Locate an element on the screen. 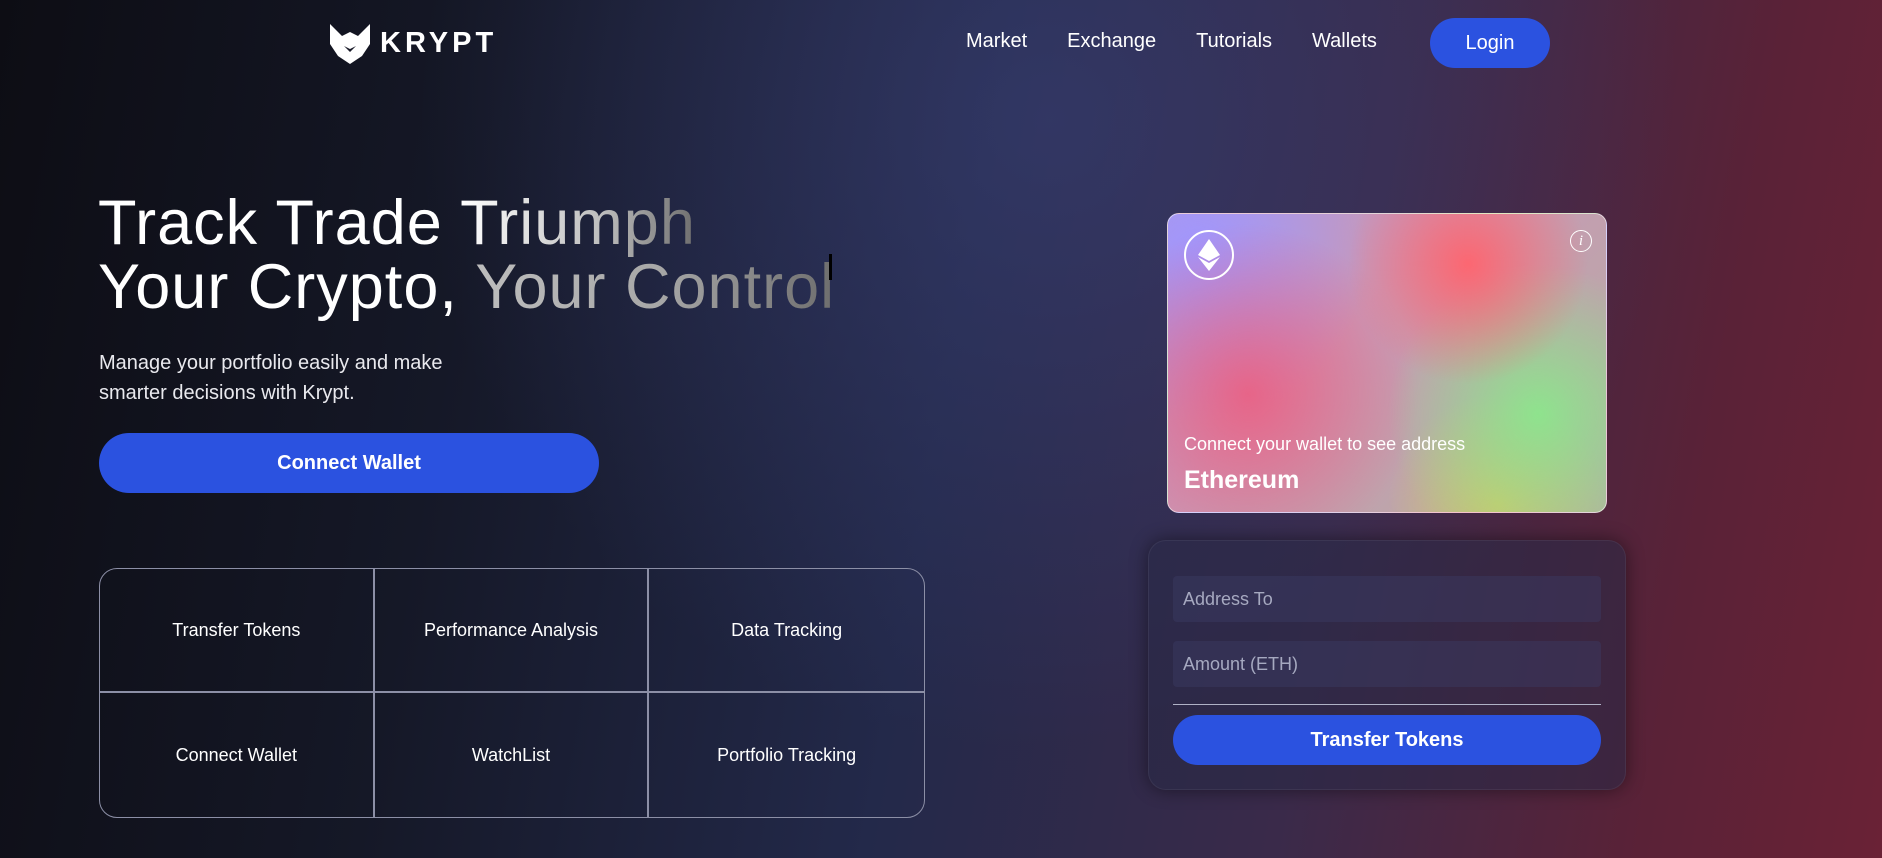 This screenshot has height=858, width=1882. fox-logo-icon is located at coordinates (350, 44).